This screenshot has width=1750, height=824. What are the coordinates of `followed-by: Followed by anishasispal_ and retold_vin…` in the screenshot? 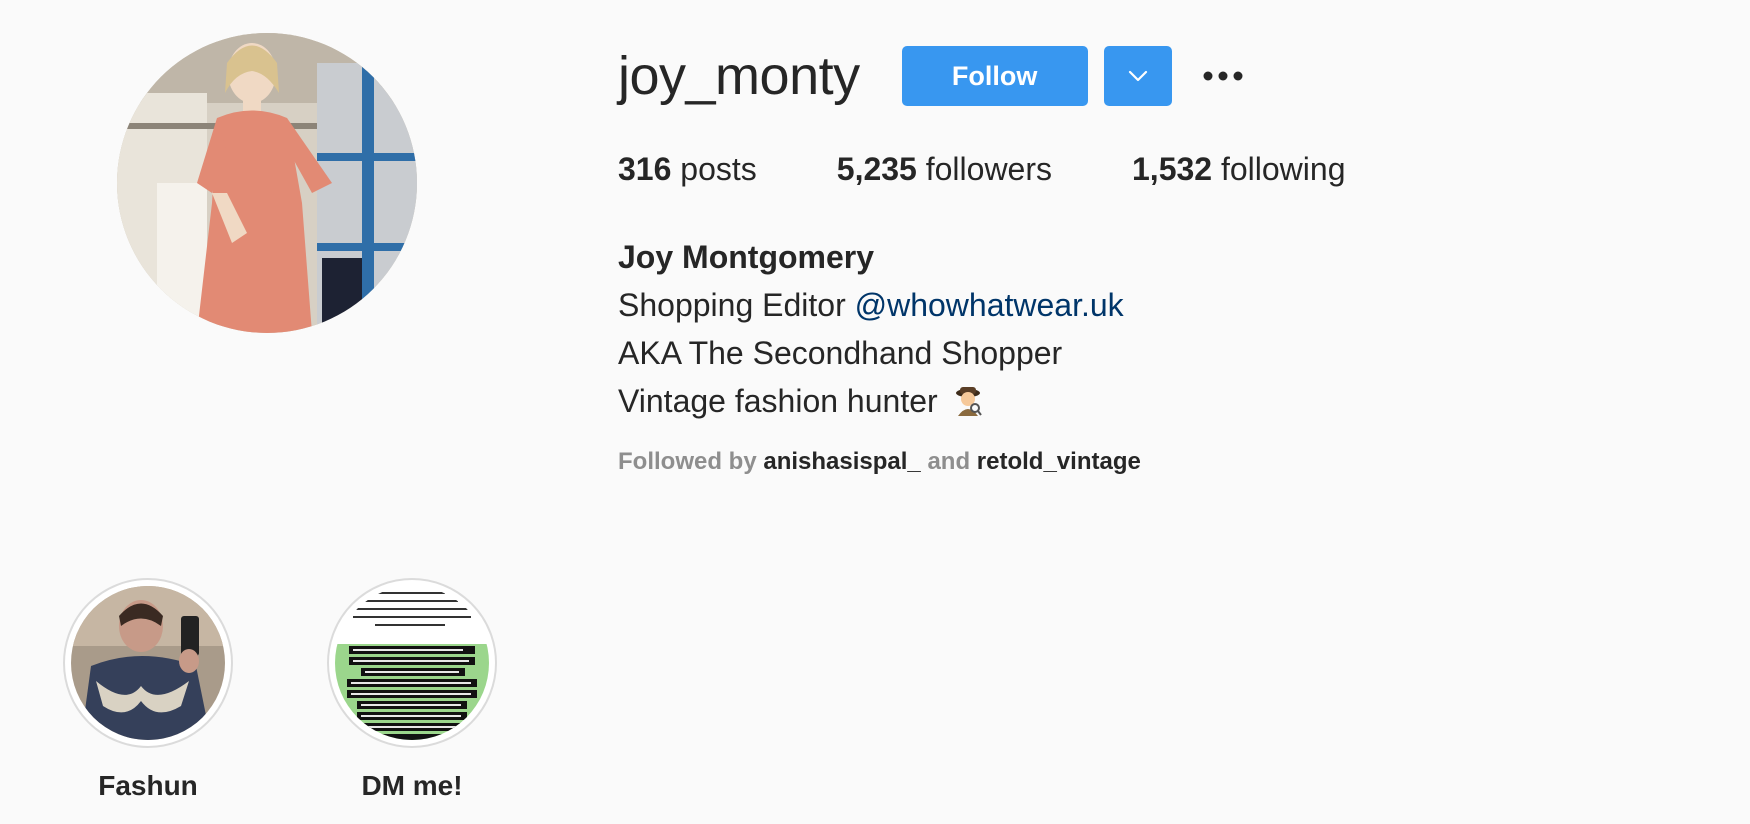 It's located at (879, 462).